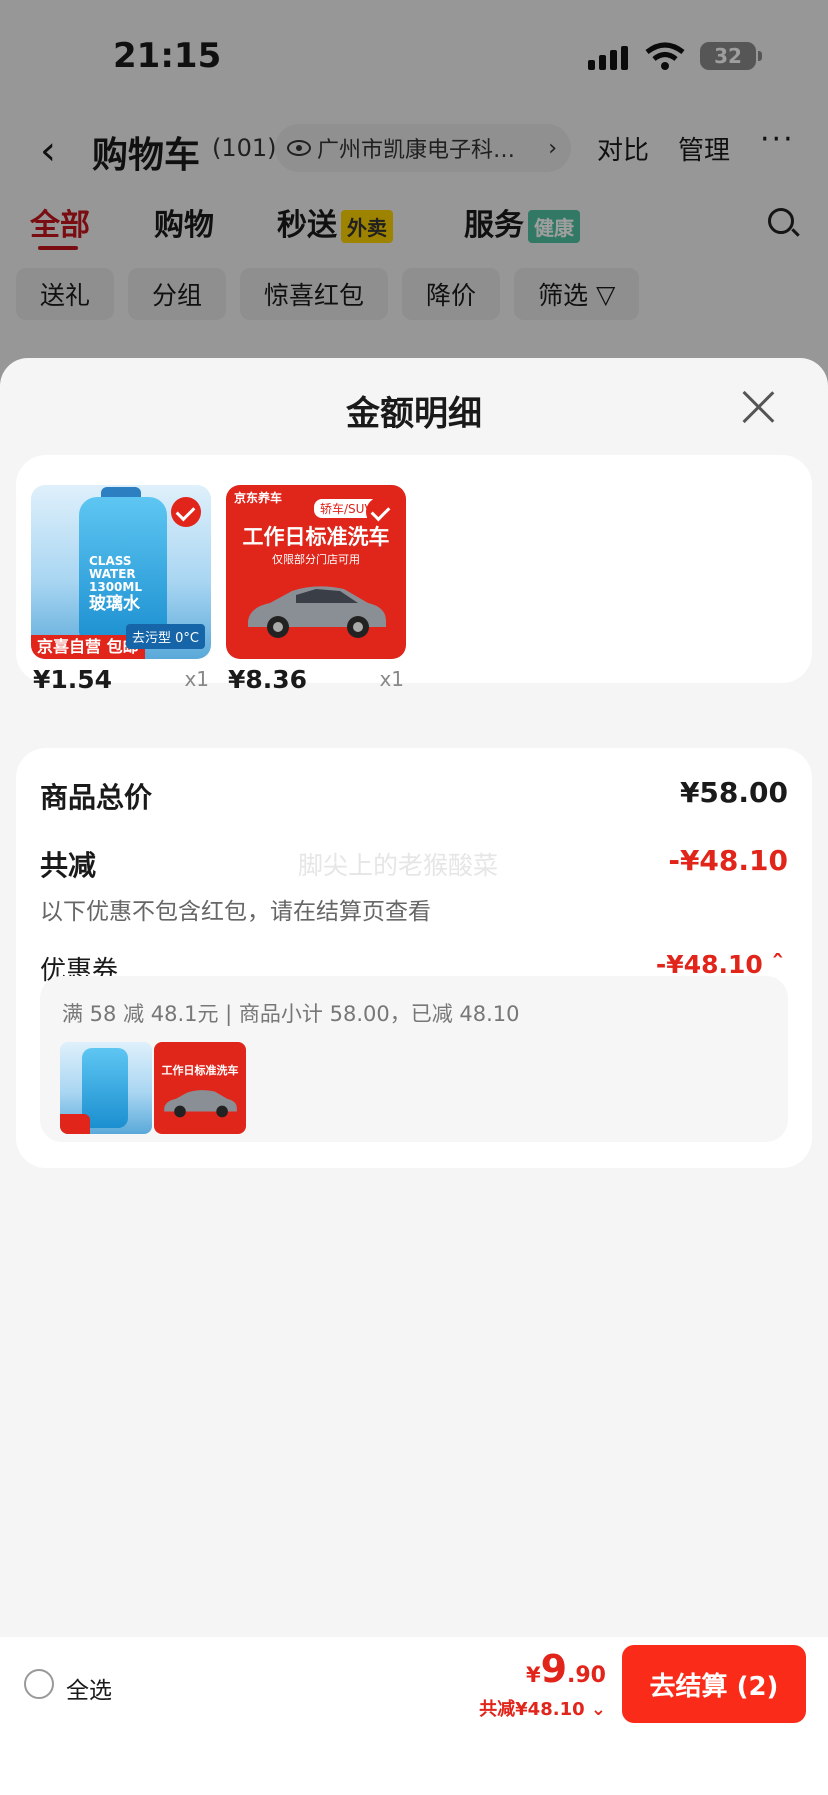  What do you see at coordinates (200, 1070) in the screenshot?
I see `mini-wash-title: 工作日标准洗车` at bounding box center [200, 1070].